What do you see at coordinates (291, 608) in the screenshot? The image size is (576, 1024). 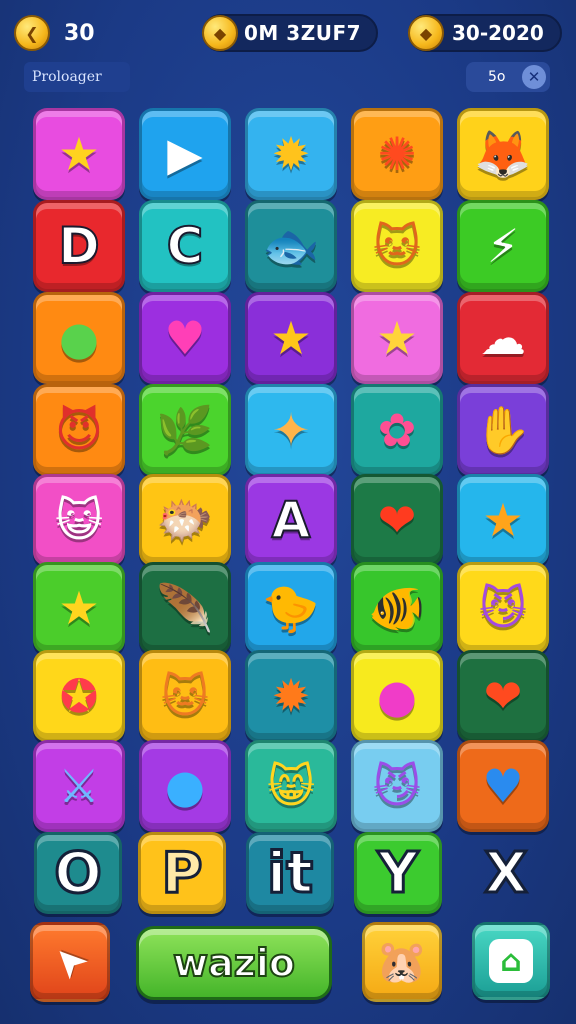 I see `grid-tile: 🐤` at bounding box center [291, 608].